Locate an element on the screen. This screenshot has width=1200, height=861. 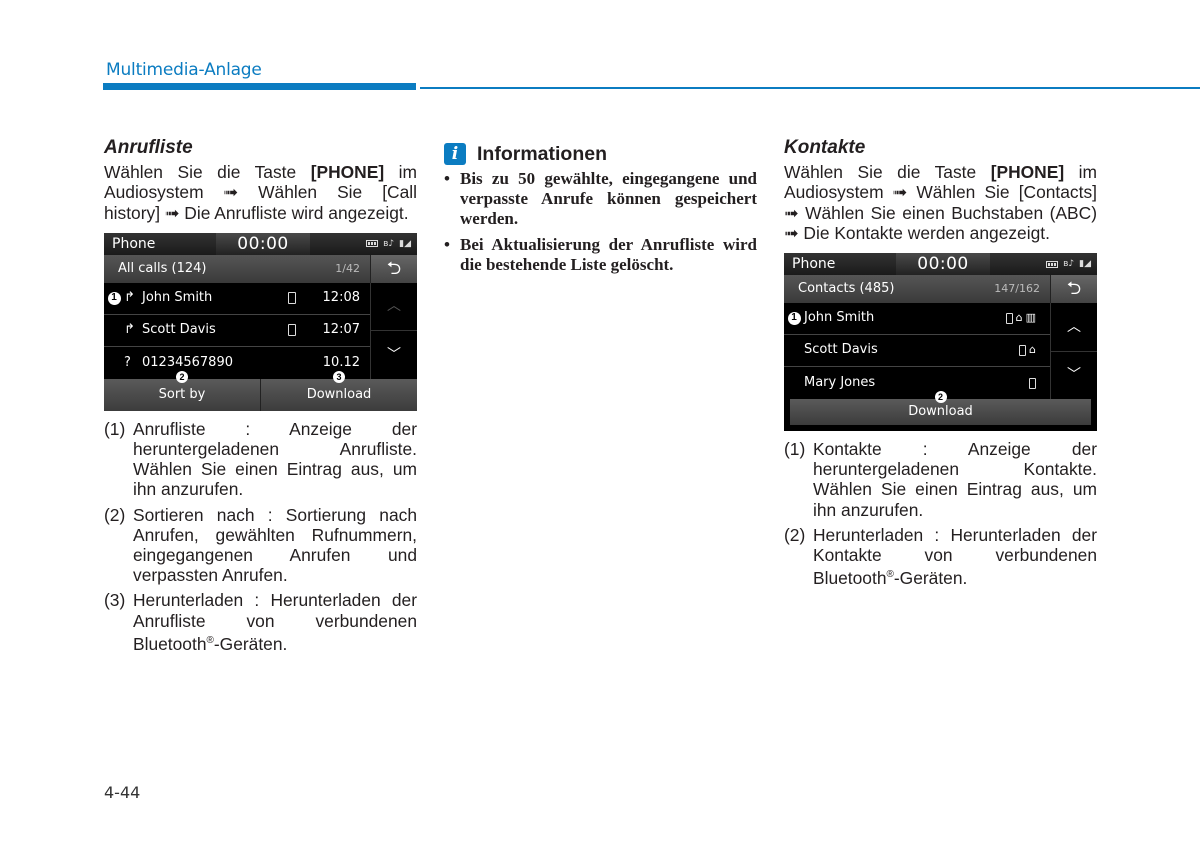
call-time: 12:08 is located at coordinates (341, 298).